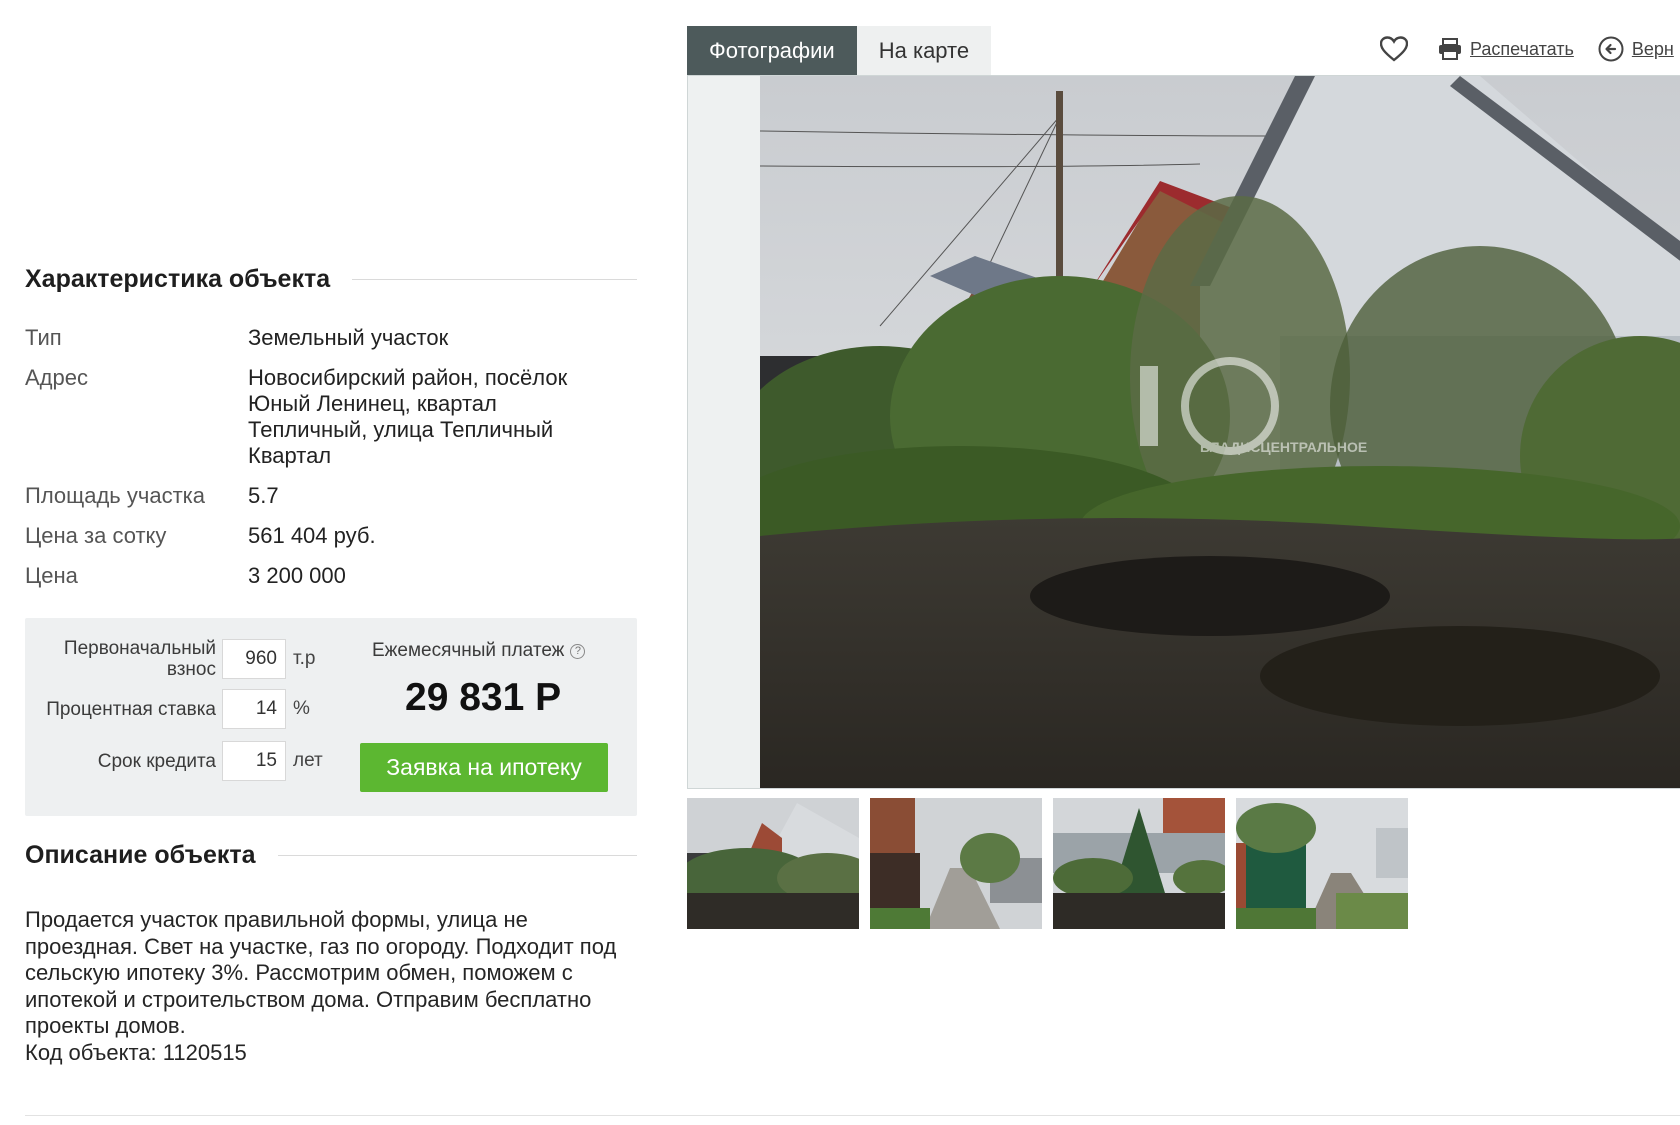 The height and width of the screenshot is (1125, 1680). What do you see at coordinates (96, 535) in the screenshot?
I see `prop-key: Цена за сотку` at bounding box center [96, 535].